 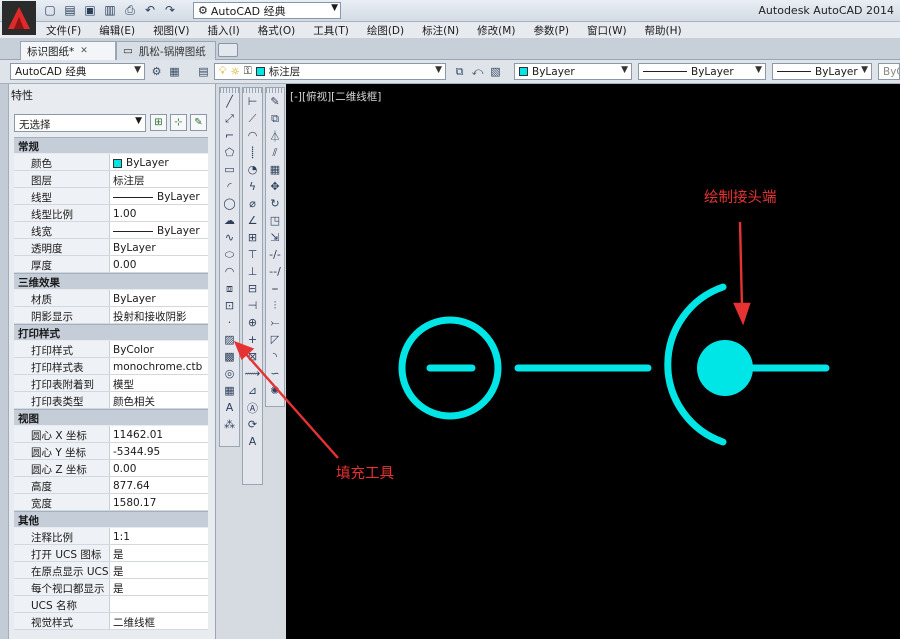 I want to click on mirror-icon: ⏃, so click(x=275, y=135).